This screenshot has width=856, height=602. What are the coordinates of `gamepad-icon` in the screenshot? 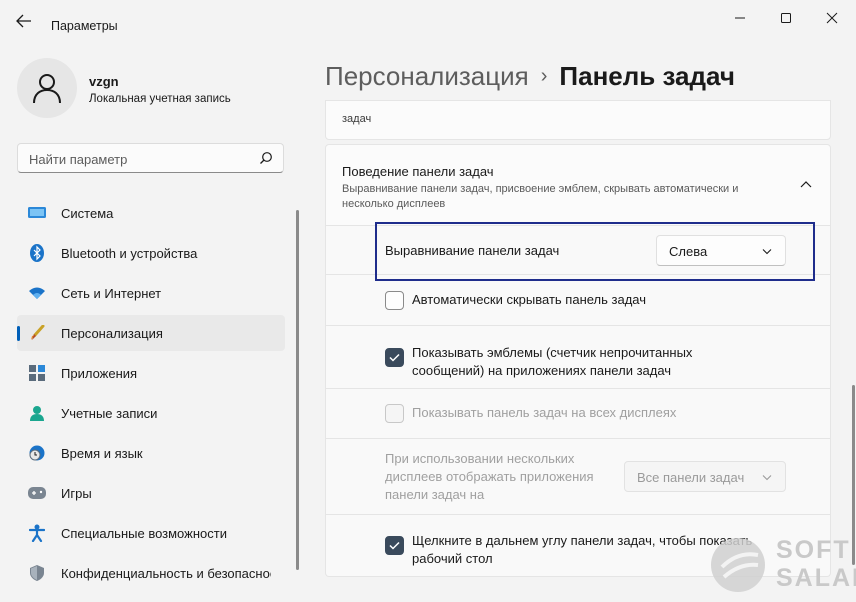 It's located at (37, 493).